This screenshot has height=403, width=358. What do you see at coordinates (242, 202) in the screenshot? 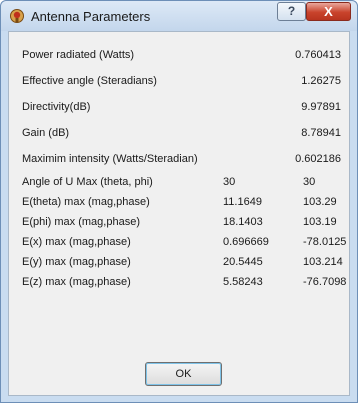
I see `param-value-1: 11.1649` at bounding box center [242, 202].